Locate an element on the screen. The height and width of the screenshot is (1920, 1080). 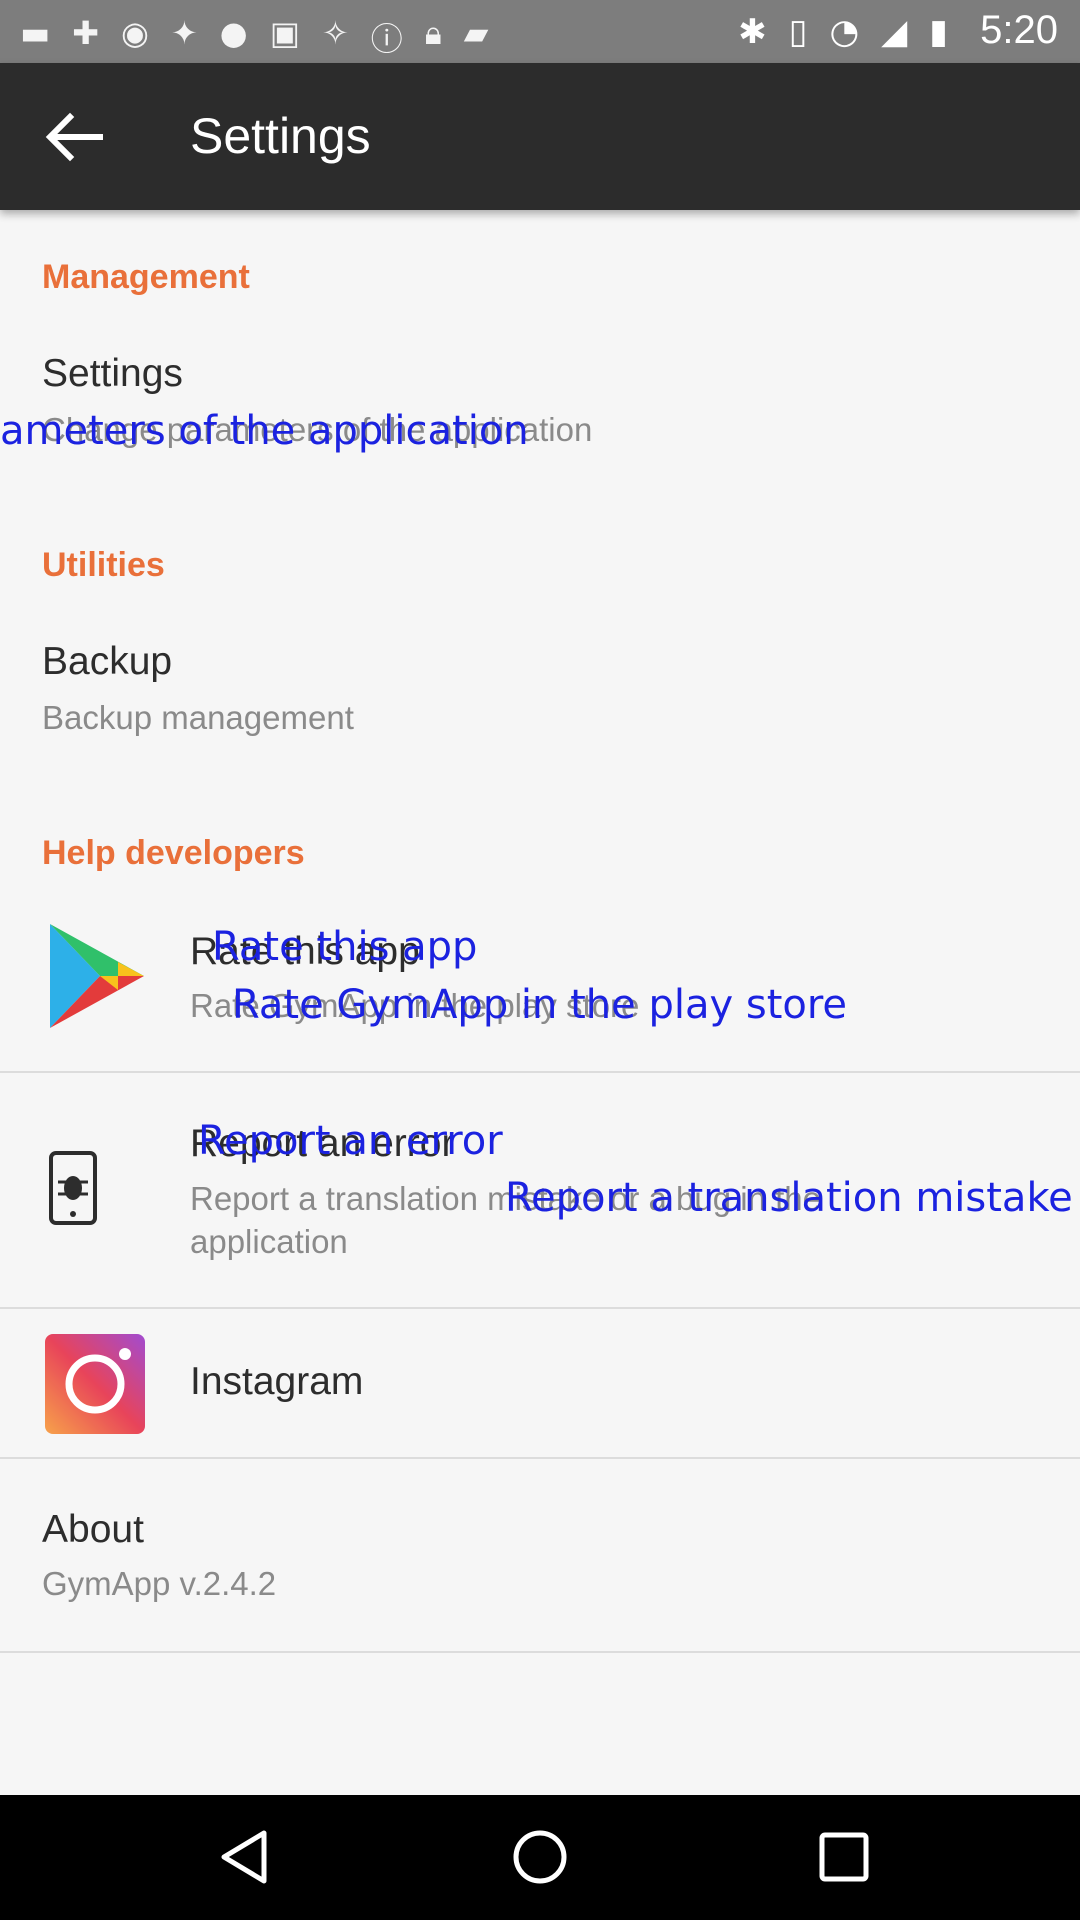
navigation-bar is located at coordinates (540, 1857).